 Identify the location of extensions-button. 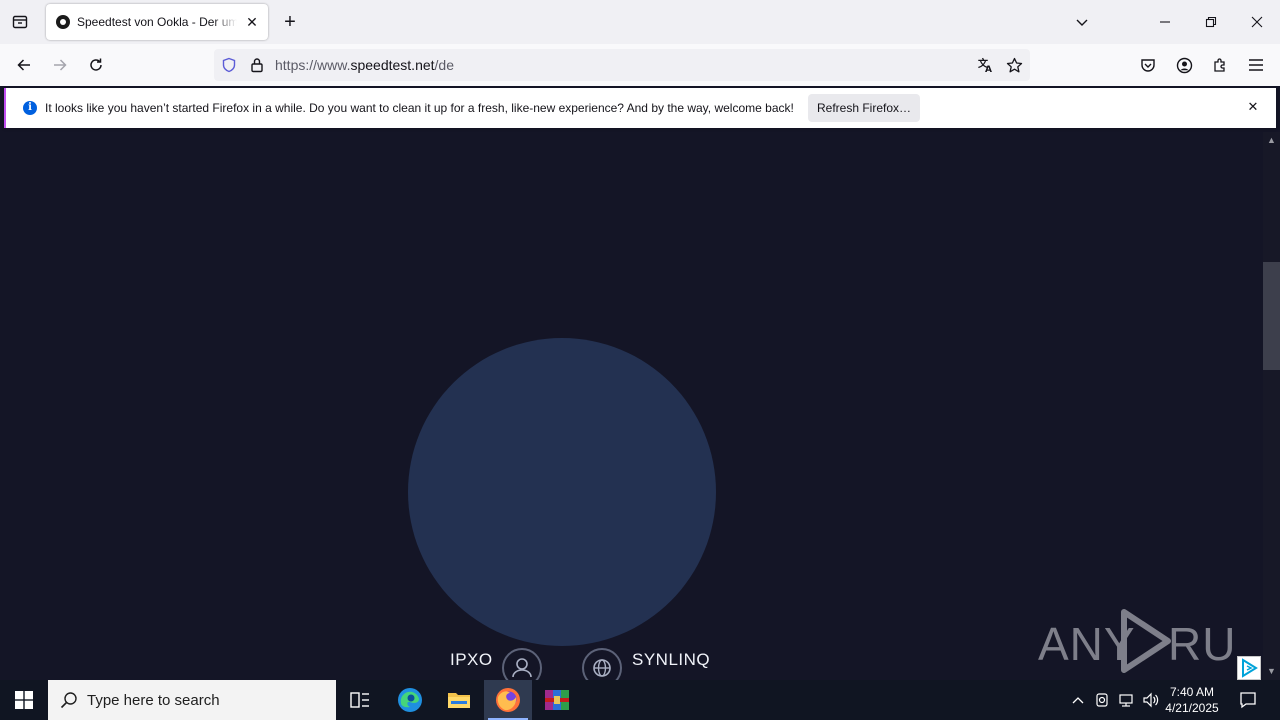
(1220, 65).